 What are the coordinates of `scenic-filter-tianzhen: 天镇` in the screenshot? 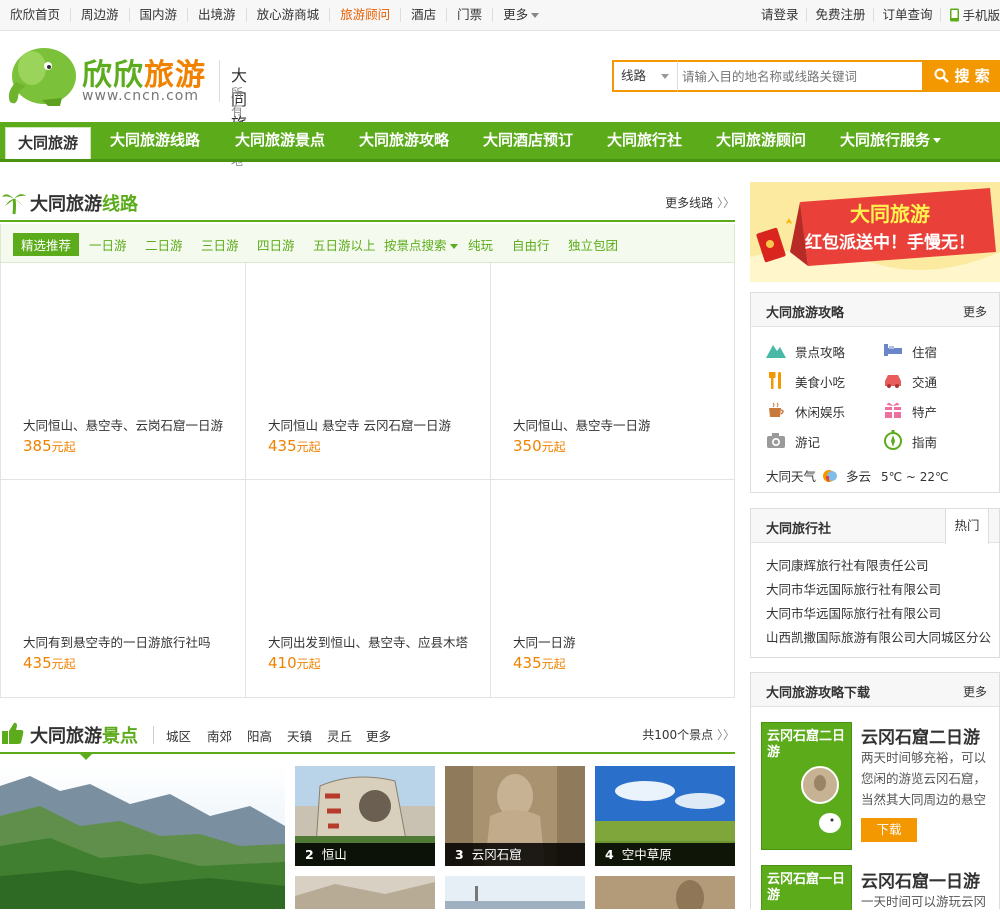 It's located at (299, 735).